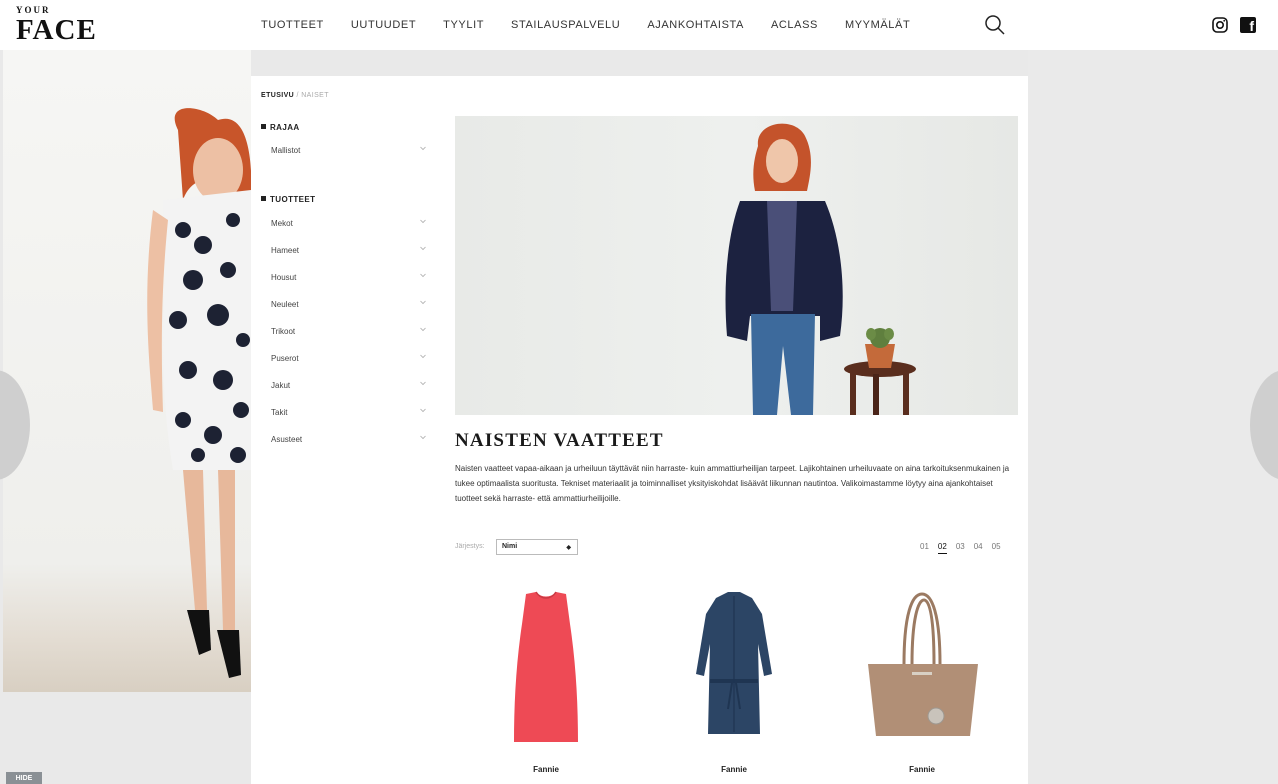 Image resolution: width=1278 pixels, height=784 pixels. I want to click on pagination: 01 02 03 04 05, so click(965, 548).